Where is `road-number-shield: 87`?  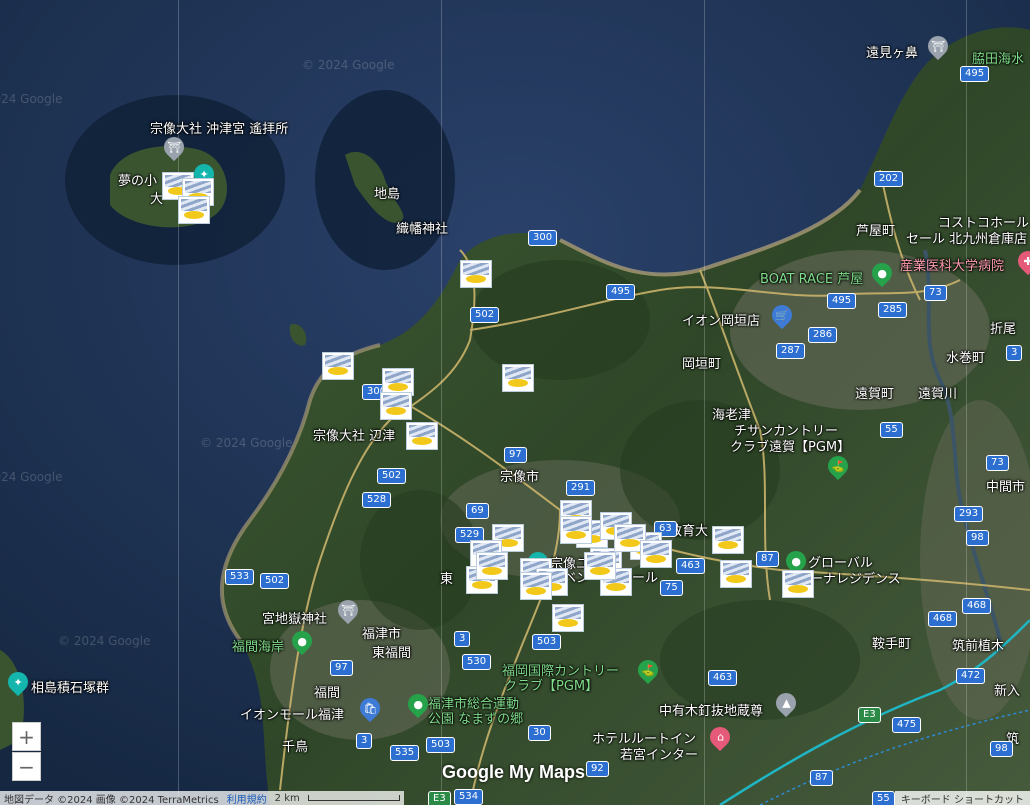 road-number-shield: 87 is located at coordinates (821, 778).